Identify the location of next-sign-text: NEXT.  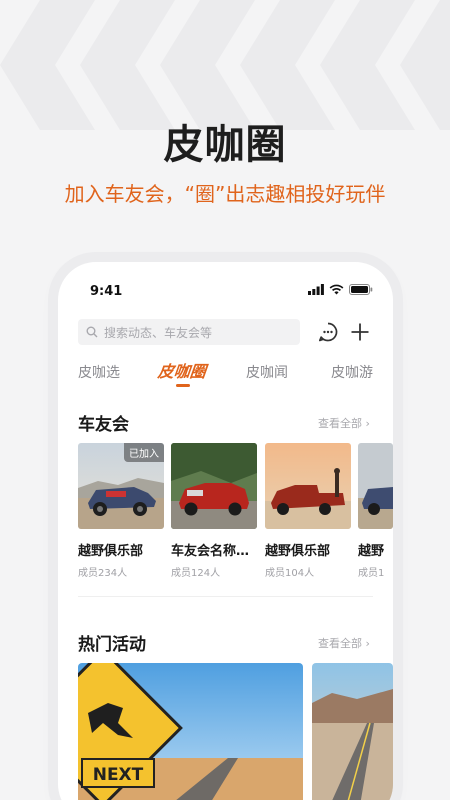
(118, 775).